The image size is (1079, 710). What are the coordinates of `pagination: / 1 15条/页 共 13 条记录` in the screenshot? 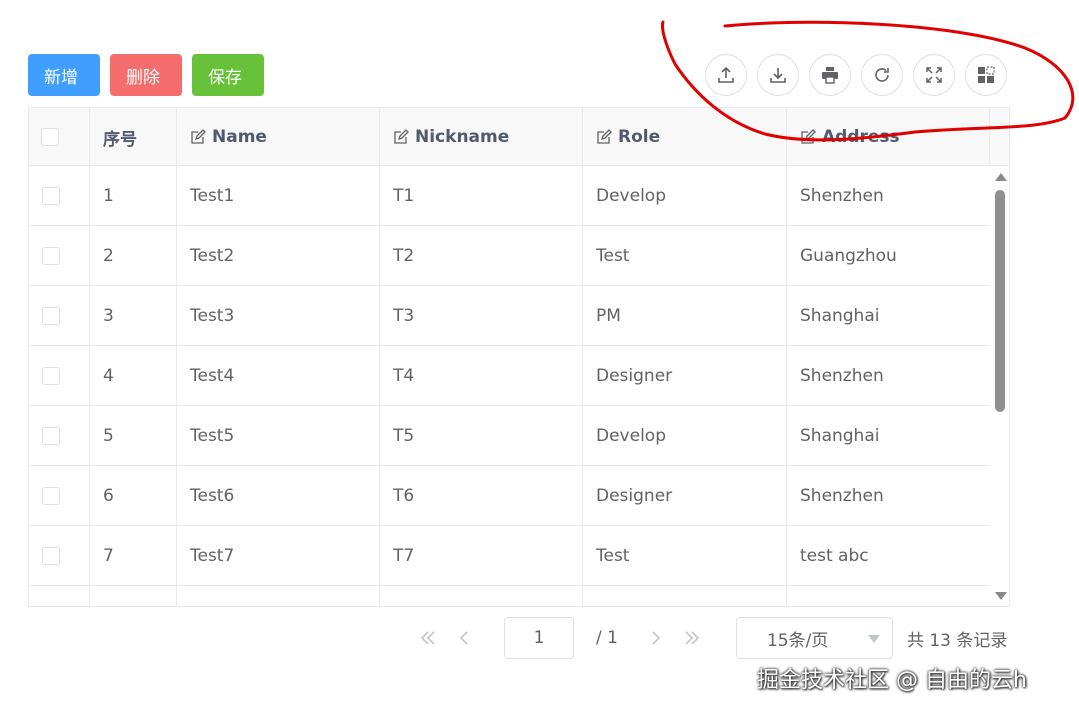 It's located at (708, 638).